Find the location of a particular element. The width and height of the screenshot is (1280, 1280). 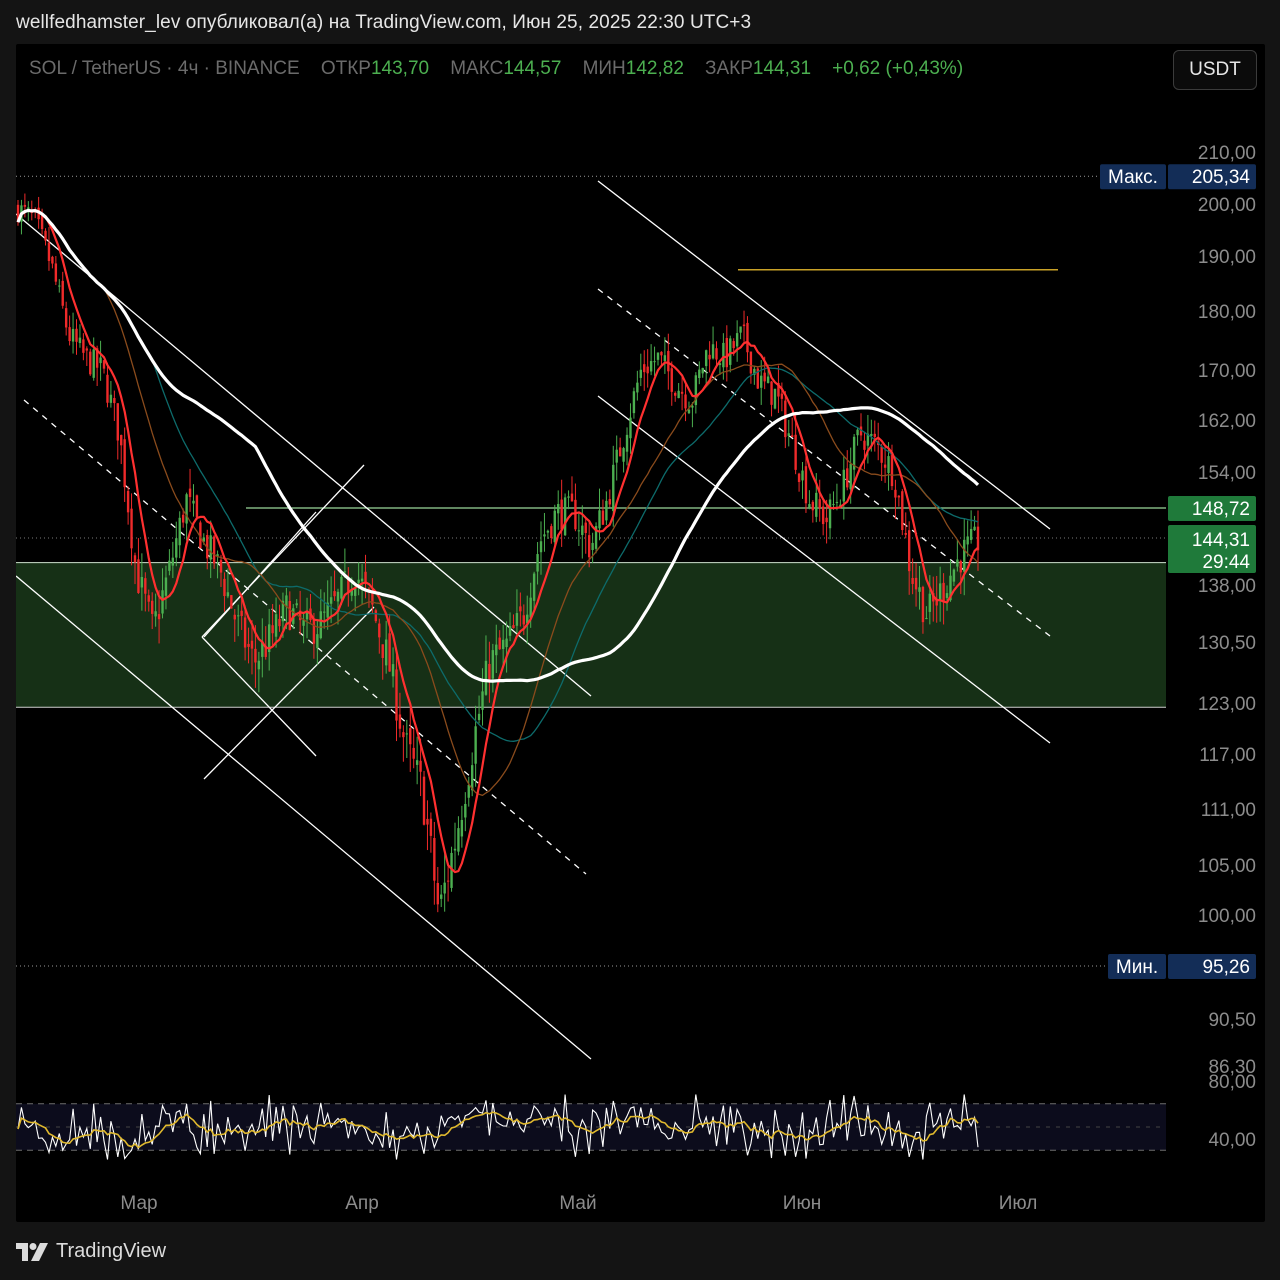

time-axis-label: Апр is located at coordinates (362, 1203).